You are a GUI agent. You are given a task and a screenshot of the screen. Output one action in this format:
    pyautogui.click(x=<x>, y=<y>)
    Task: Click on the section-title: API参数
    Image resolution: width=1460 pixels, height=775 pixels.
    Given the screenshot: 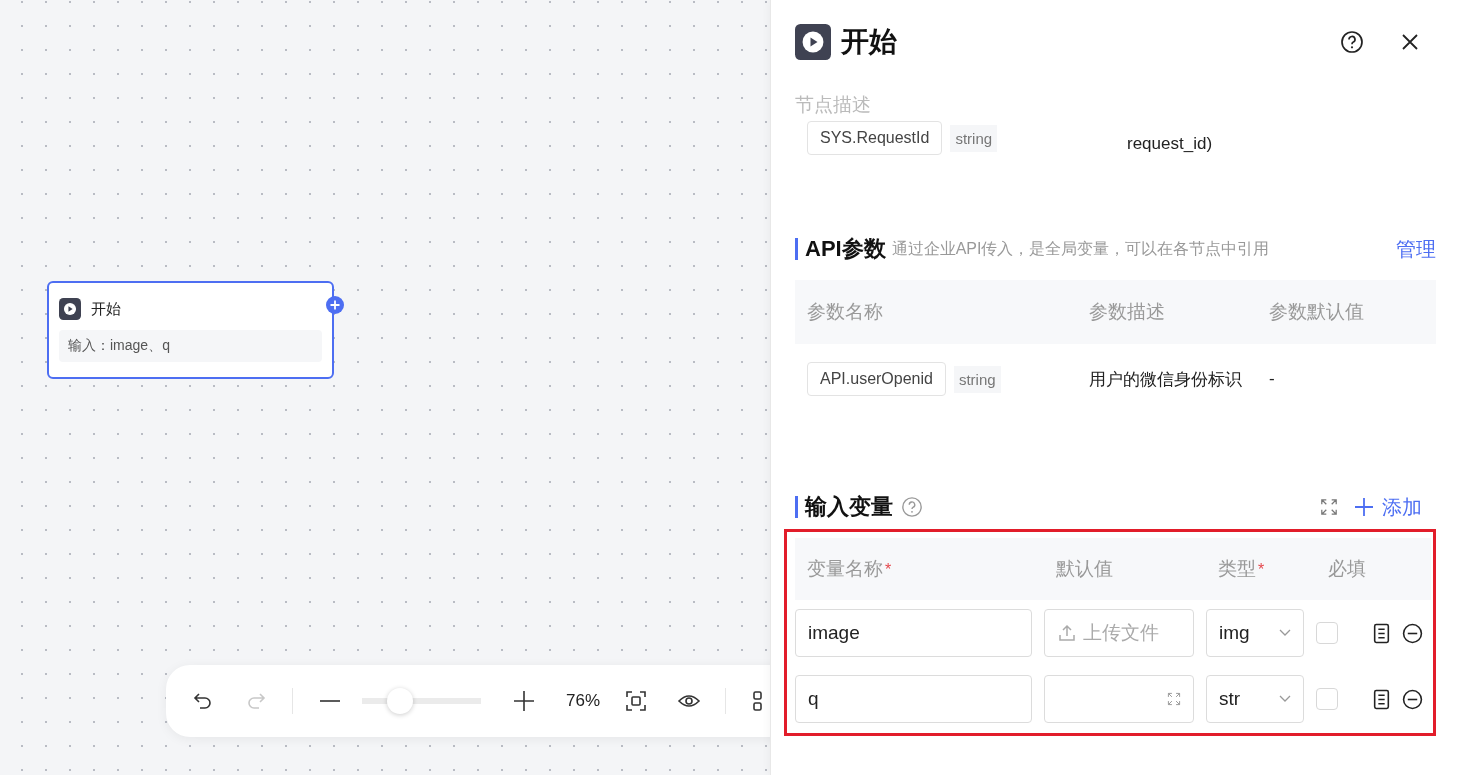 What is the action you would take?
    pyautogui.click(x=845, y=249)
    